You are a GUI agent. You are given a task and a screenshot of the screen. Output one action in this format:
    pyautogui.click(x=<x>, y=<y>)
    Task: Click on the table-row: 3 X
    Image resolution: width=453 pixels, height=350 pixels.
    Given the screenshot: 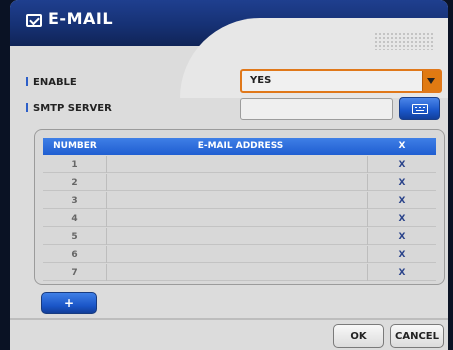 What is the action you would take?
    pyautogui.click(x=239, y=200)
    